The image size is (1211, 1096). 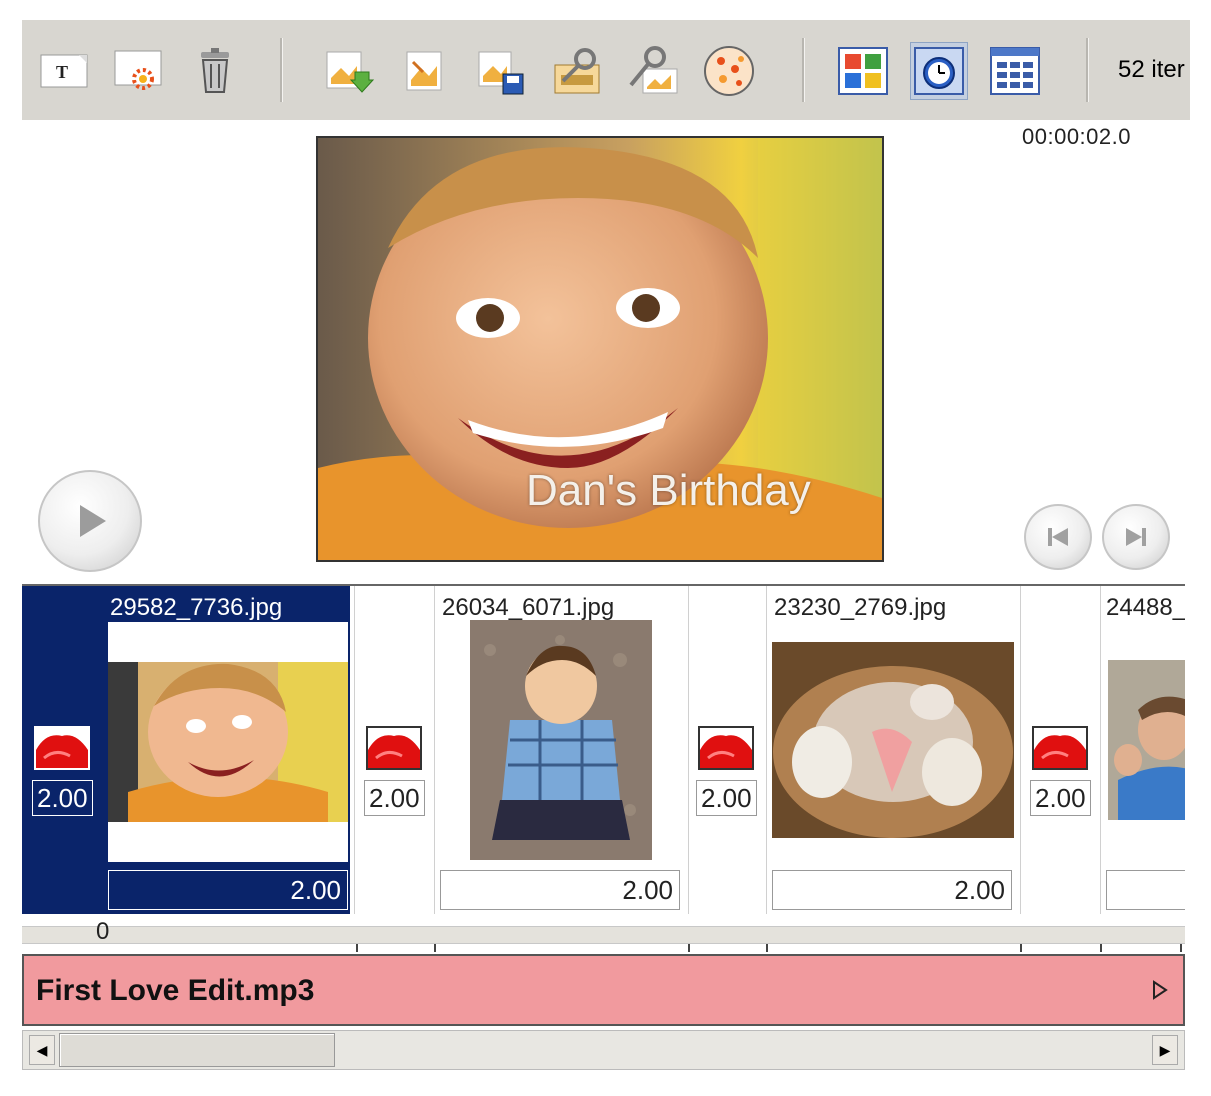 I want to click on scroll-left-button: ◀, so click(x=42, y=1050).